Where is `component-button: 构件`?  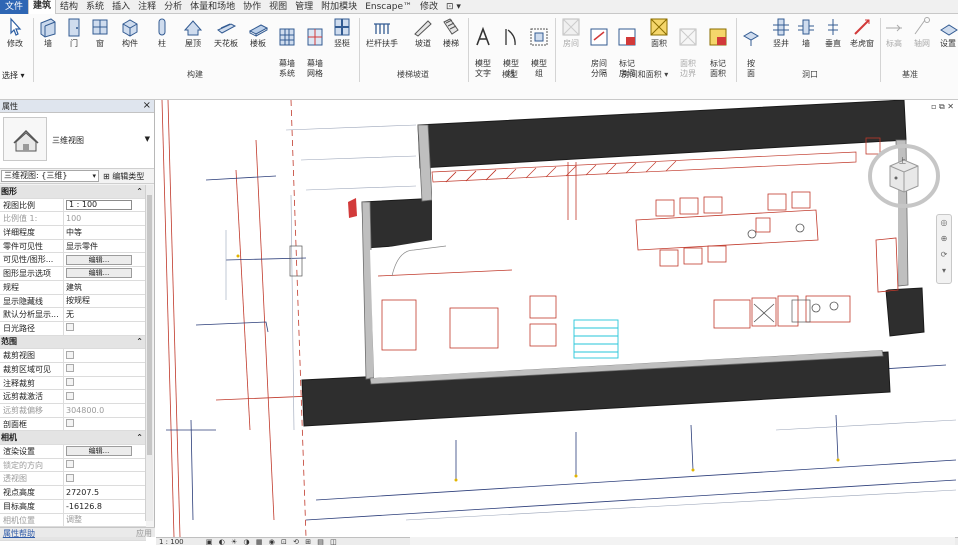 component-button: 构件 is located at coordinates (130, 32).